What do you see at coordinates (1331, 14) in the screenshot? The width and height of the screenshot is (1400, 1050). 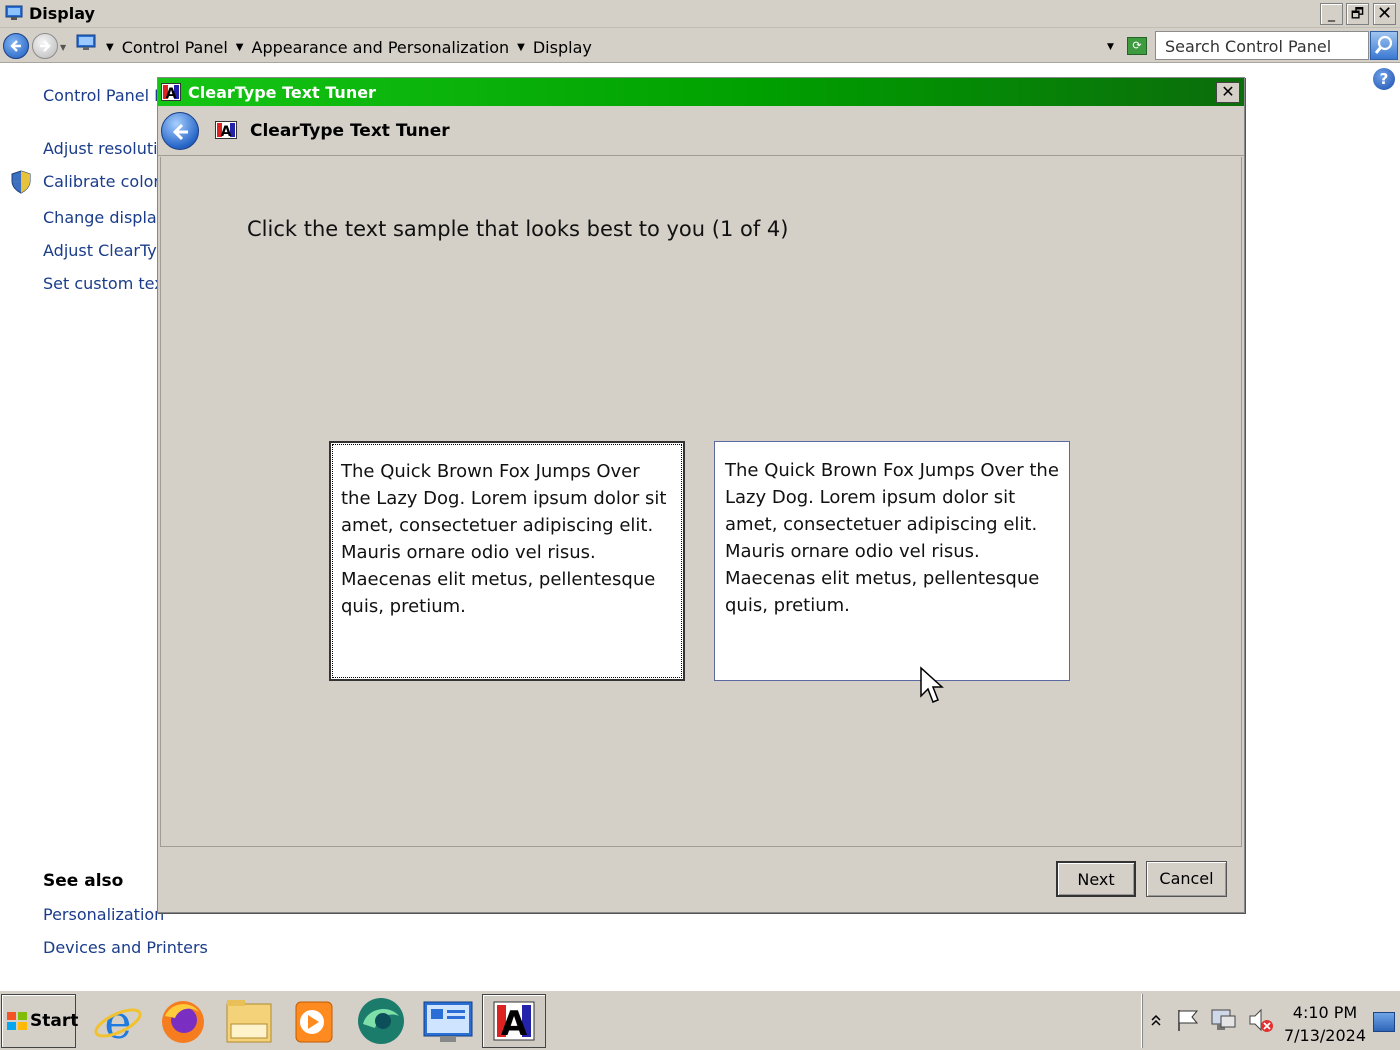 I see `minimize-button: _` at bounding box center [1331, 14].